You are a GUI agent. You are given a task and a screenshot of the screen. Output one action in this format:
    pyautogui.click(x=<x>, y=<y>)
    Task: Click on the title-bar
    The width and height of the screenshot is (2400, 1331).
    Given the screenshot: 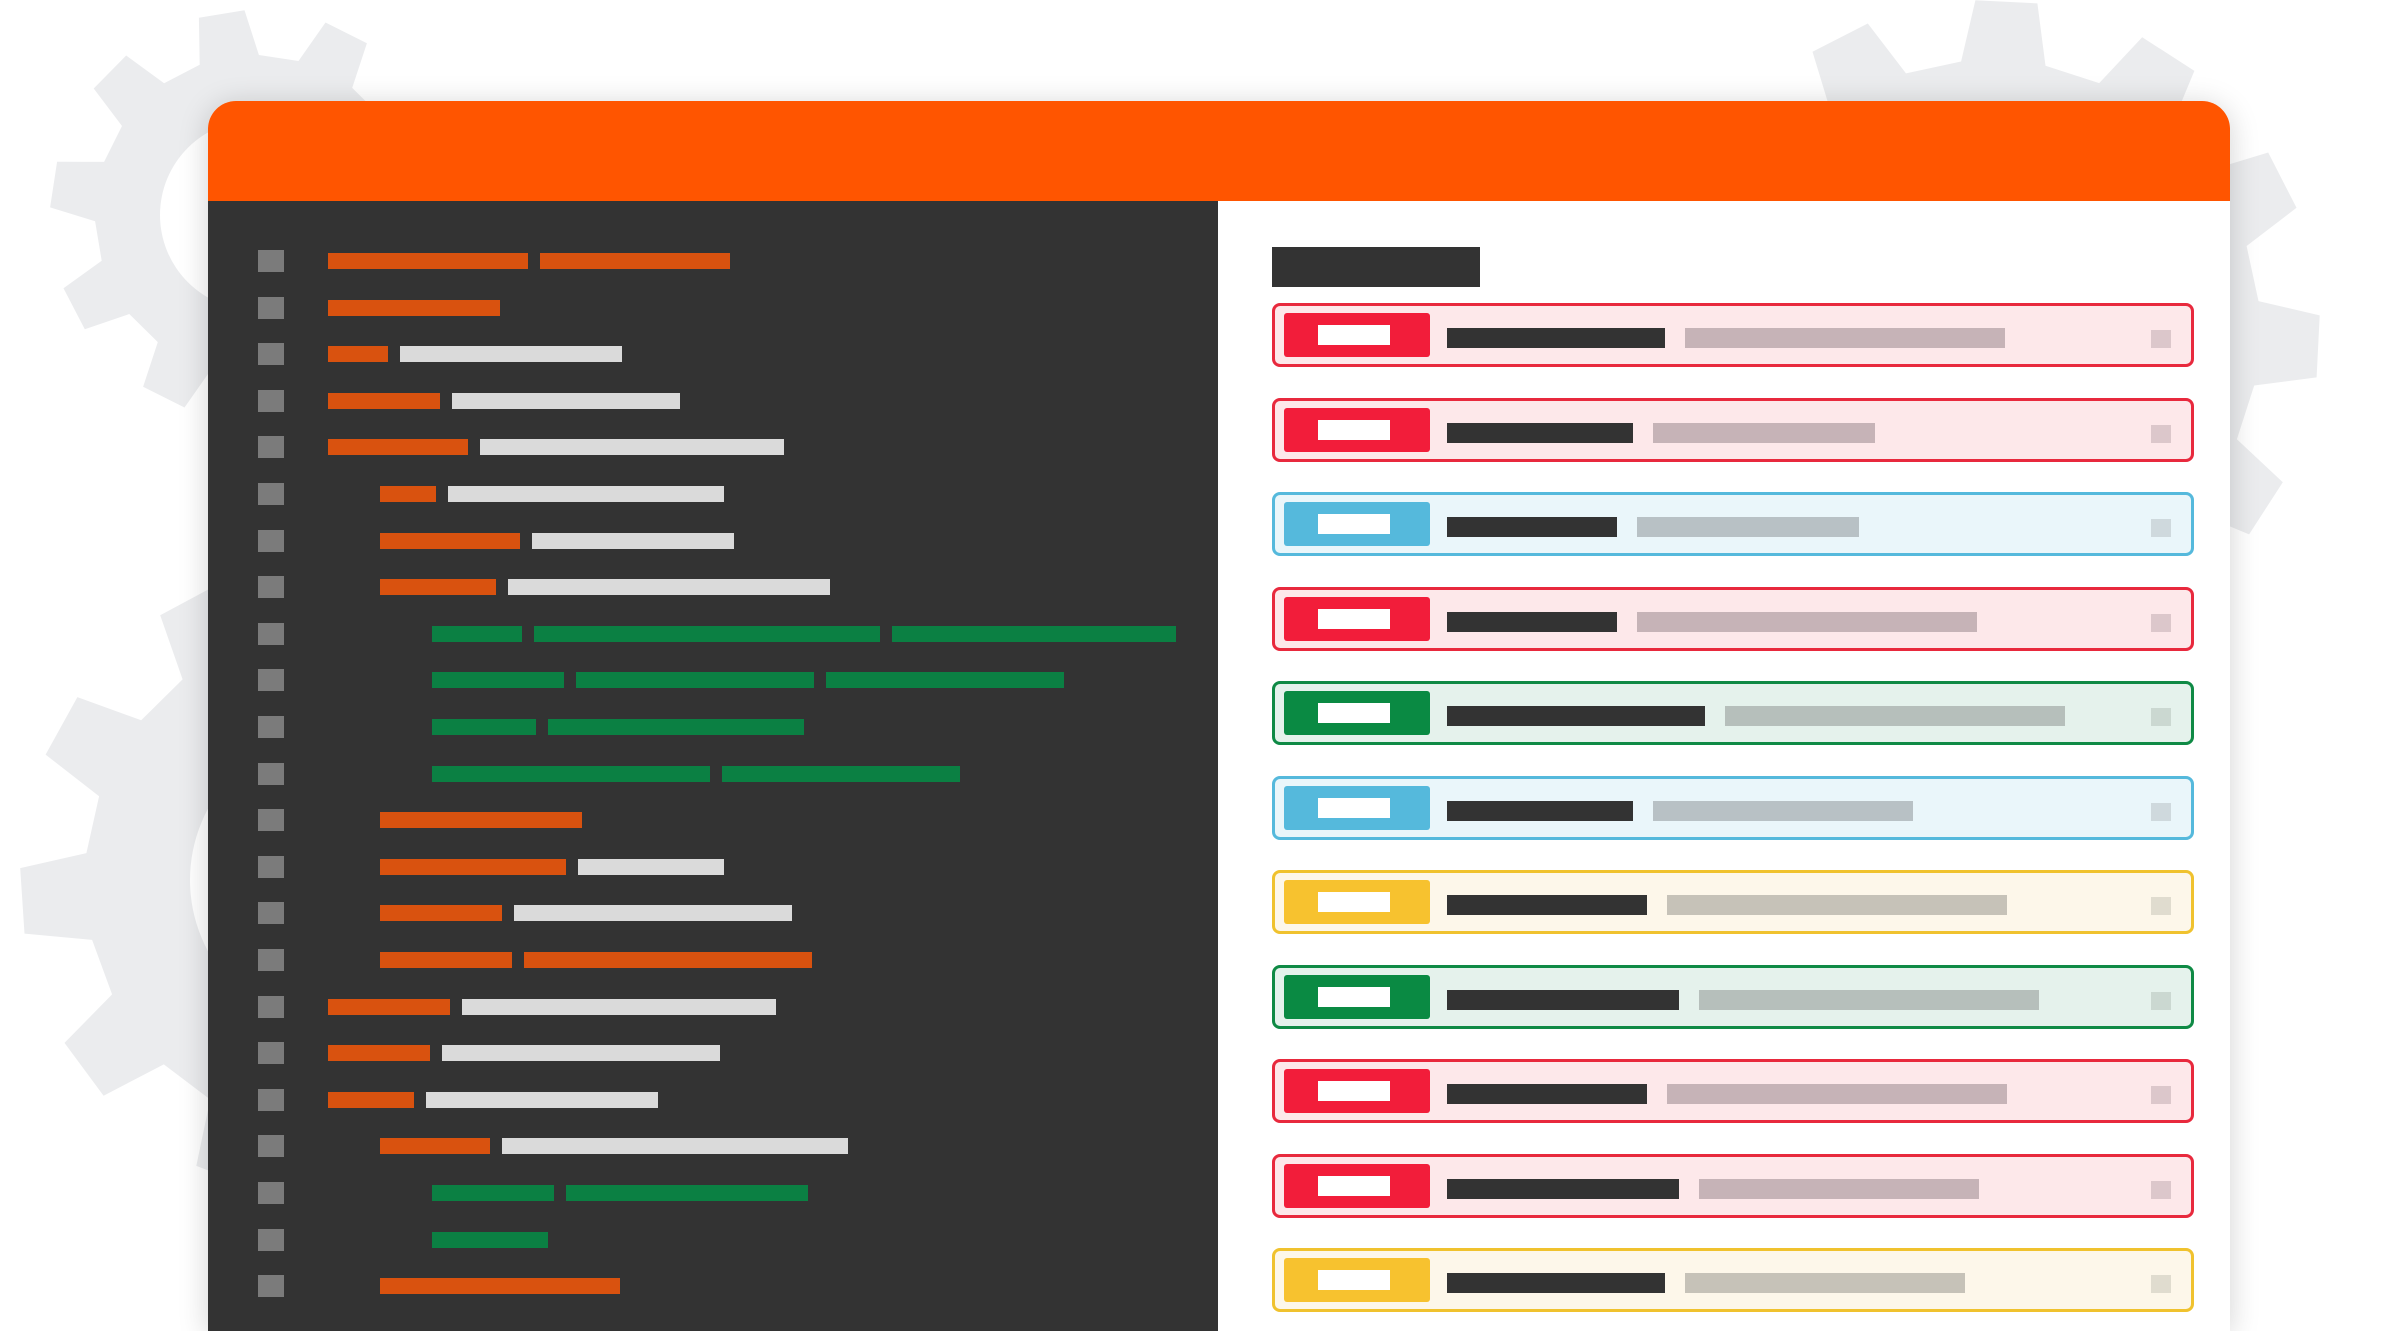 What is the action you would take?
    pyautogui.click(x=1219, y=151)
    